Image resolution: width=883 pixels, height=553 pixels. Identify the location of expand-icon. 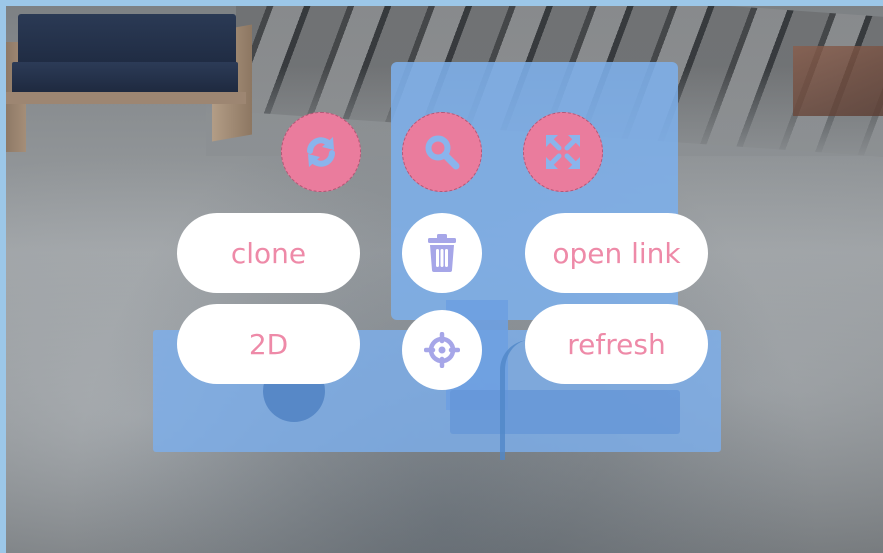
(563, 152).